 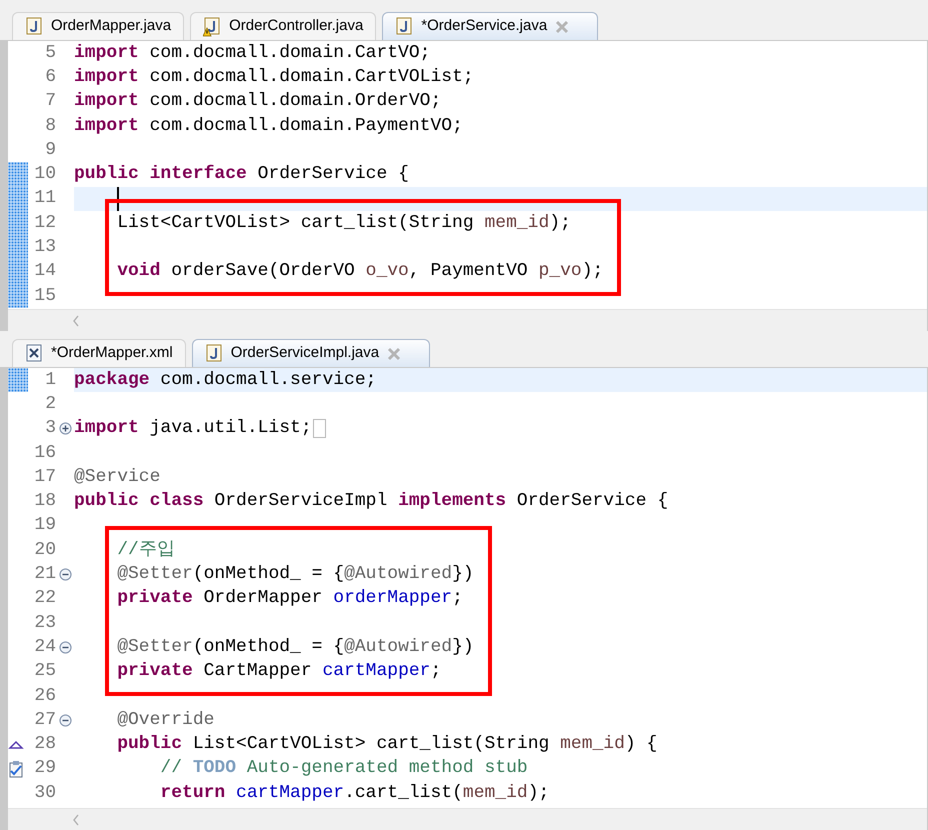 I want to click on line-number: 23, so click(x=44, y=623).